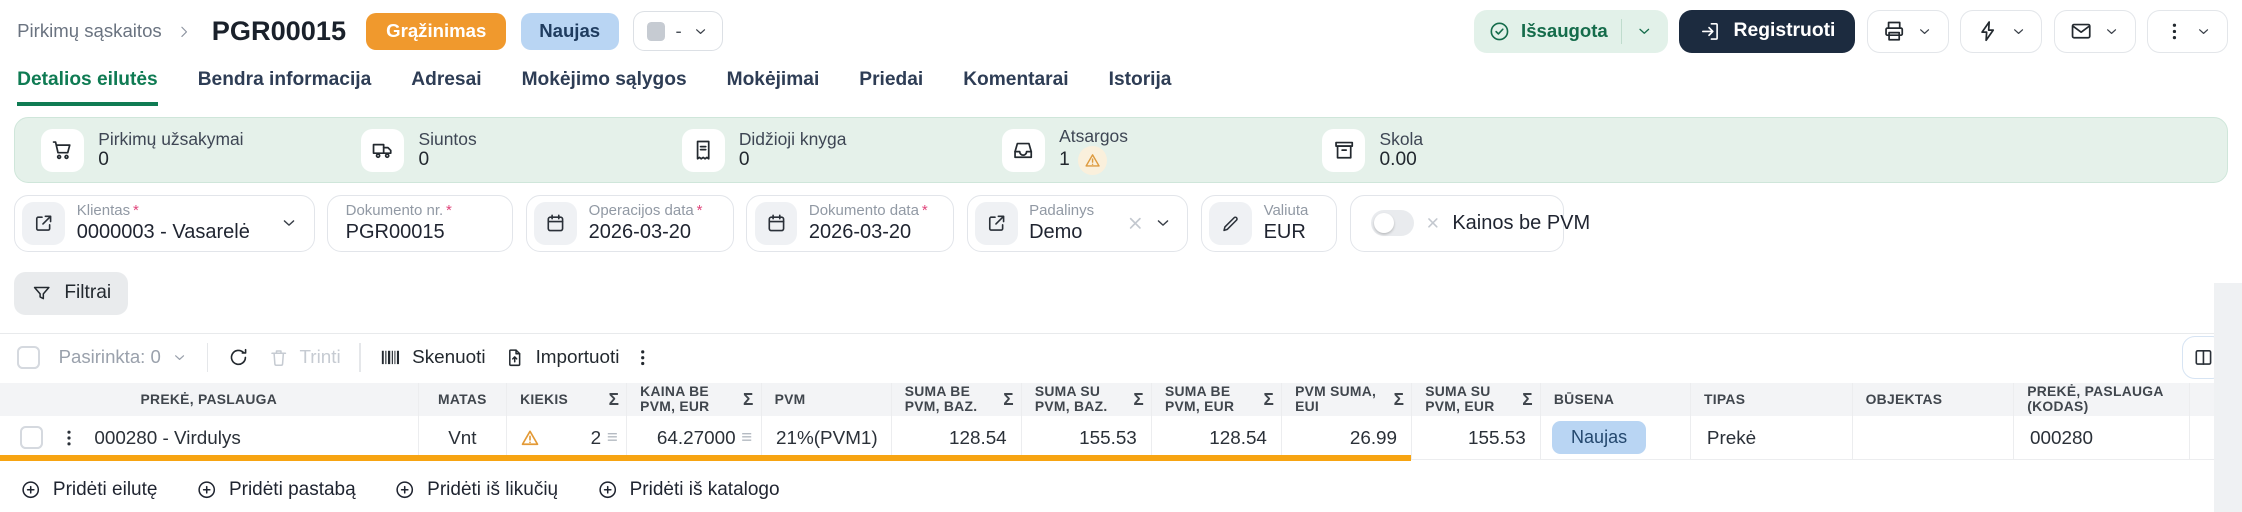  What do you see at coordinates (167, 438) in the screenshot?
I see `row-item-name: 000280 - Virdulys` at bounding box center [167, 438].